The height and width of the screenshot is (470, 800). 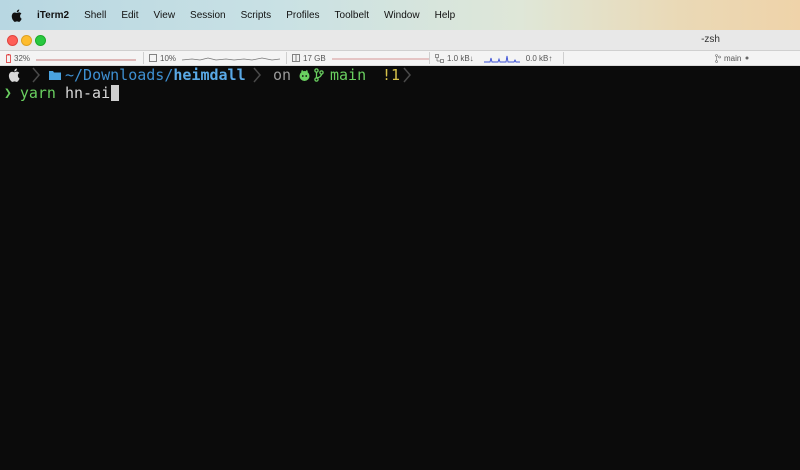 I want to click on menu-window: Window, so click(x=402, y=15).